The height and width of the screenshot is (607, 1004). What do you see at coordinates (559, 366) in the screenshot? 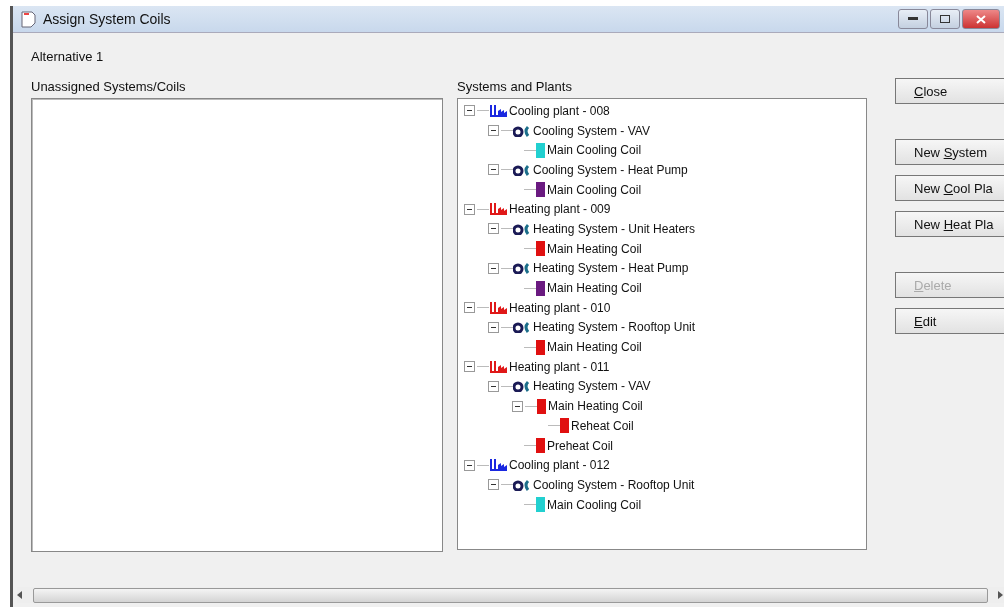
I see `tree-item: Heating plant - 011` at bounding box center [559, 366].